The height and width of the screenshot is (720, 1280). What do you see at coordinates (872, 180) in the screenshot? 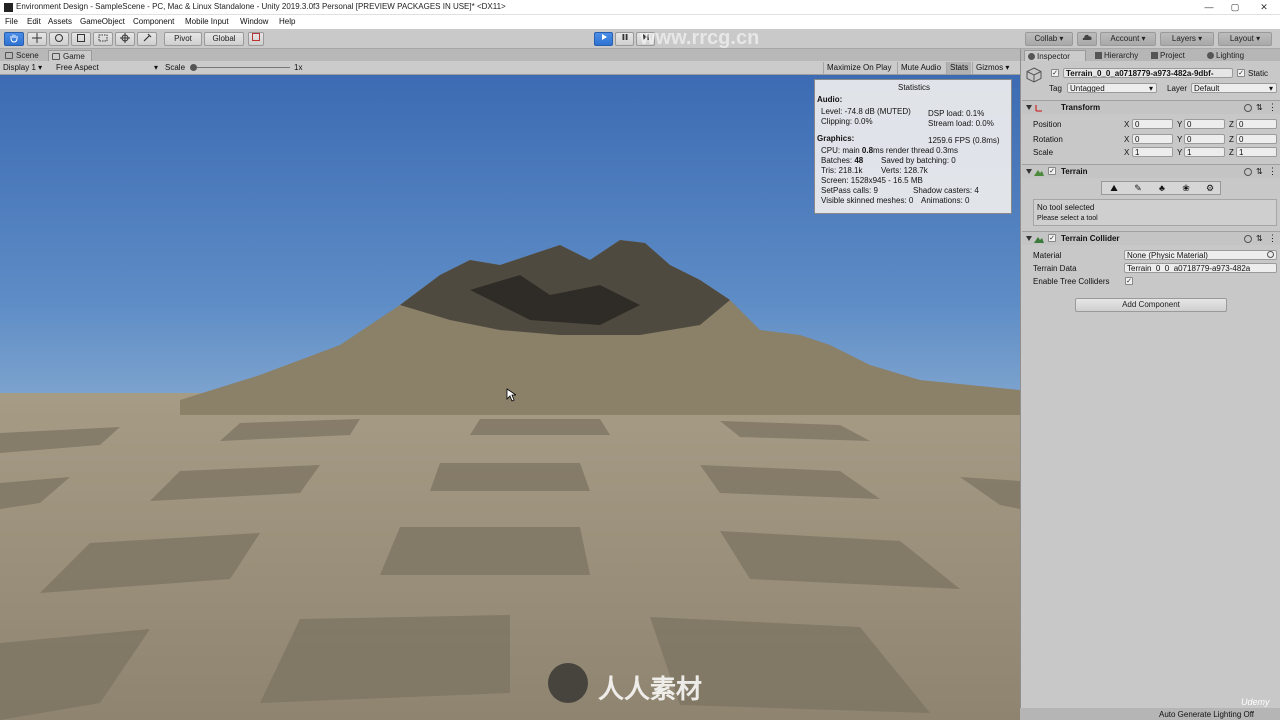
I see `stats-screen: Screen: 1528x945 - 16.5 MB` at bounding box center [872, 180].